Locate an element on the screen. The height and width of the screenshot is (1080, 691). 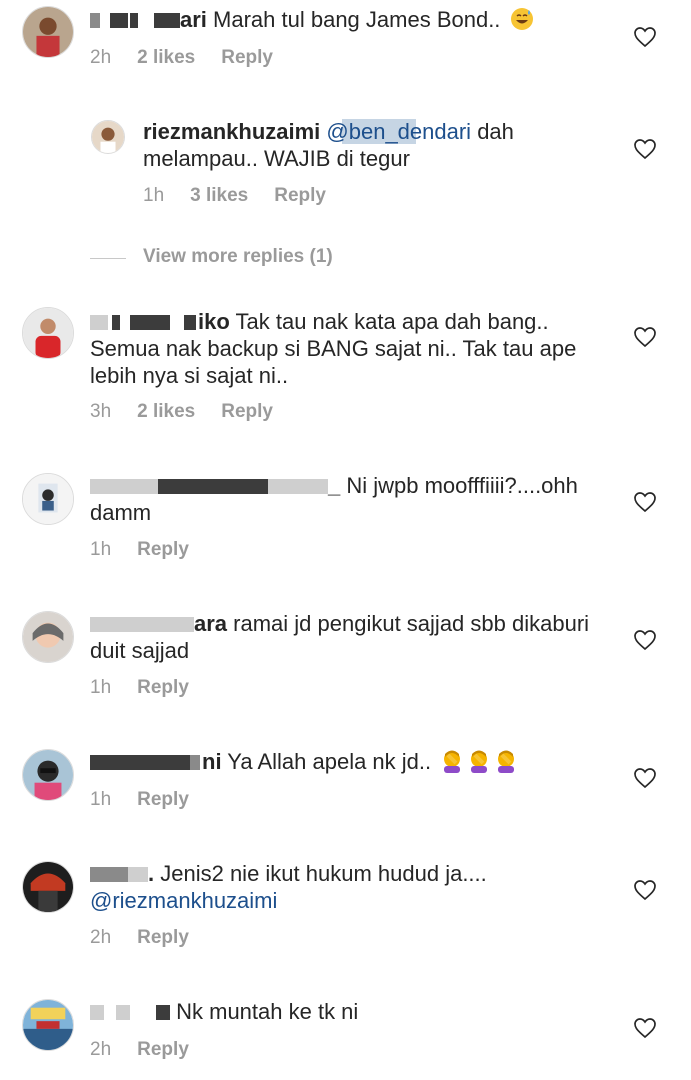
comment-username: ara is located at coordinates (158, 623).